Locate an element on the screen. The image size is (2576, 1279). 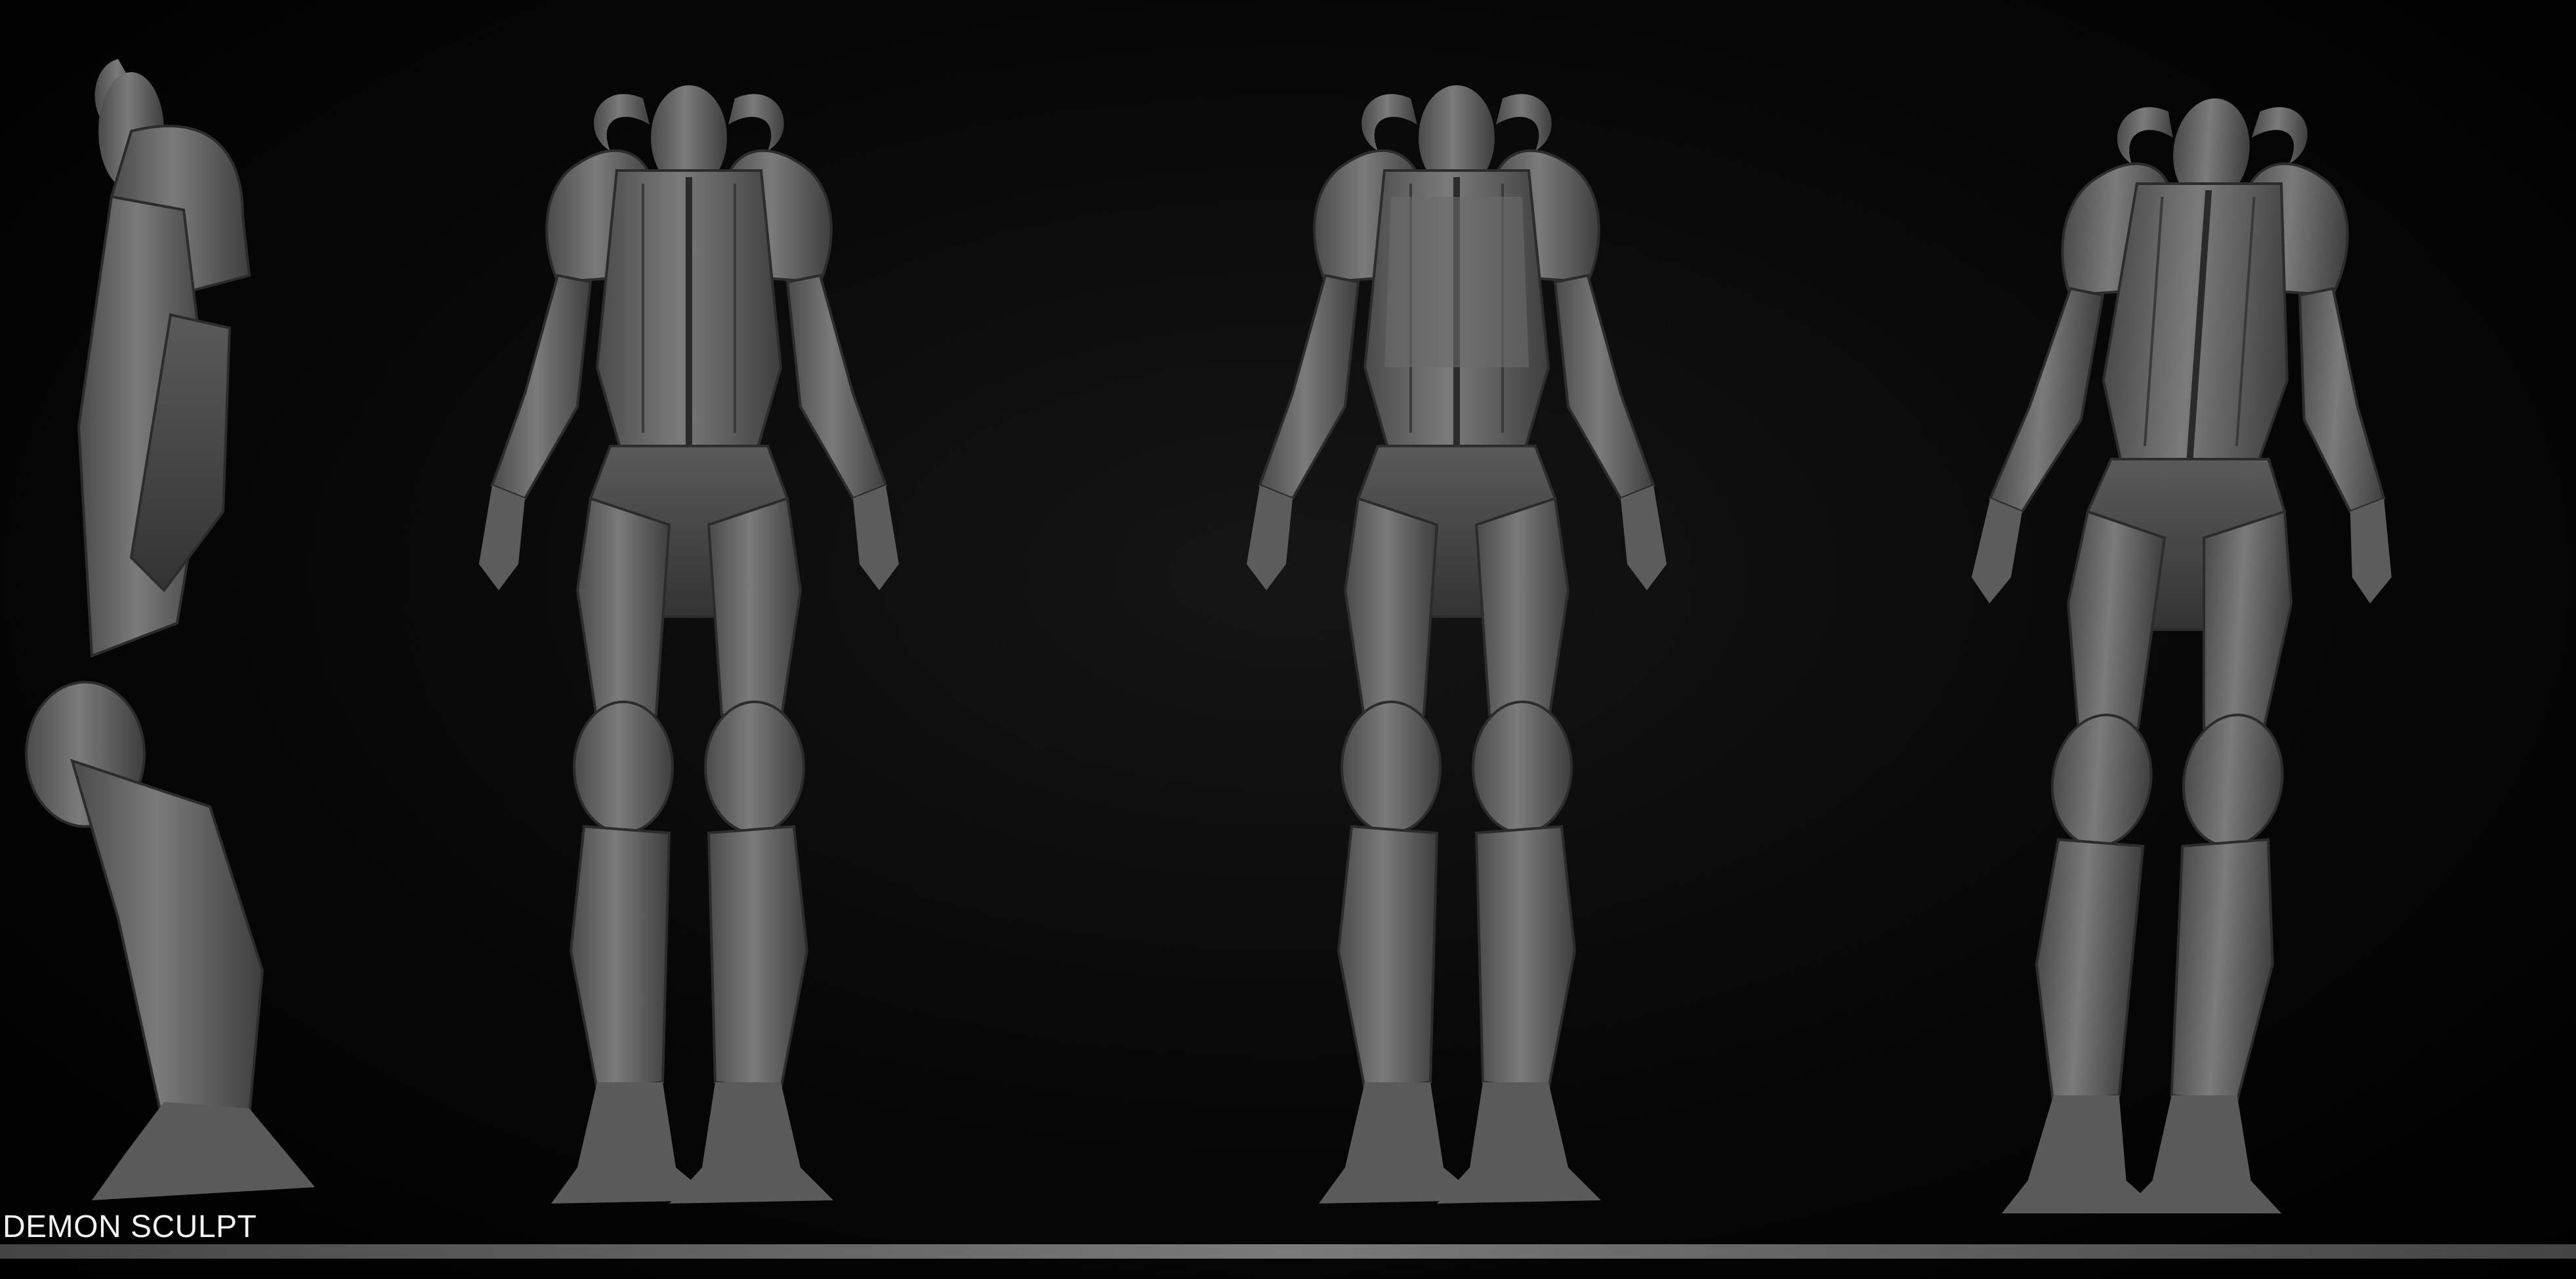
caption-title: DEMON SCULPT is located at coordinates (130, 1226).